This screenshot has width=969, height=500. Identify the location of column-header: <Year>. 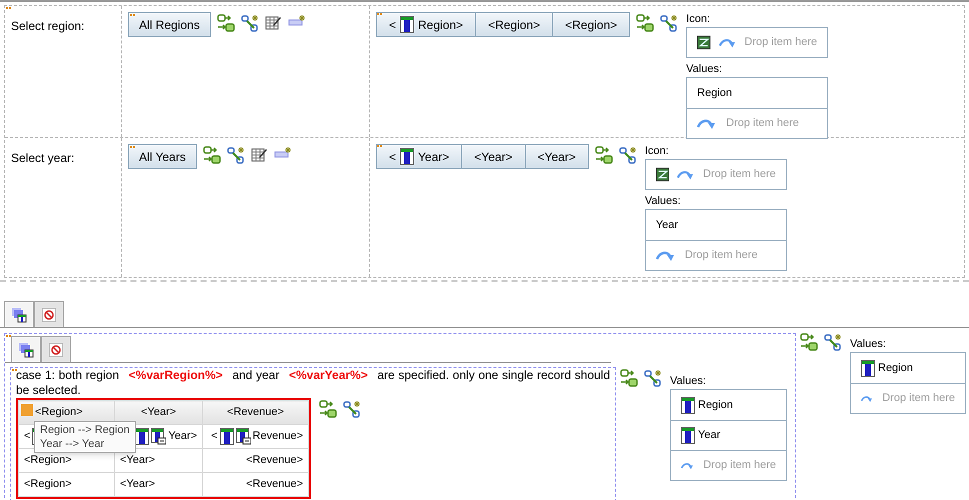
(158, 412).